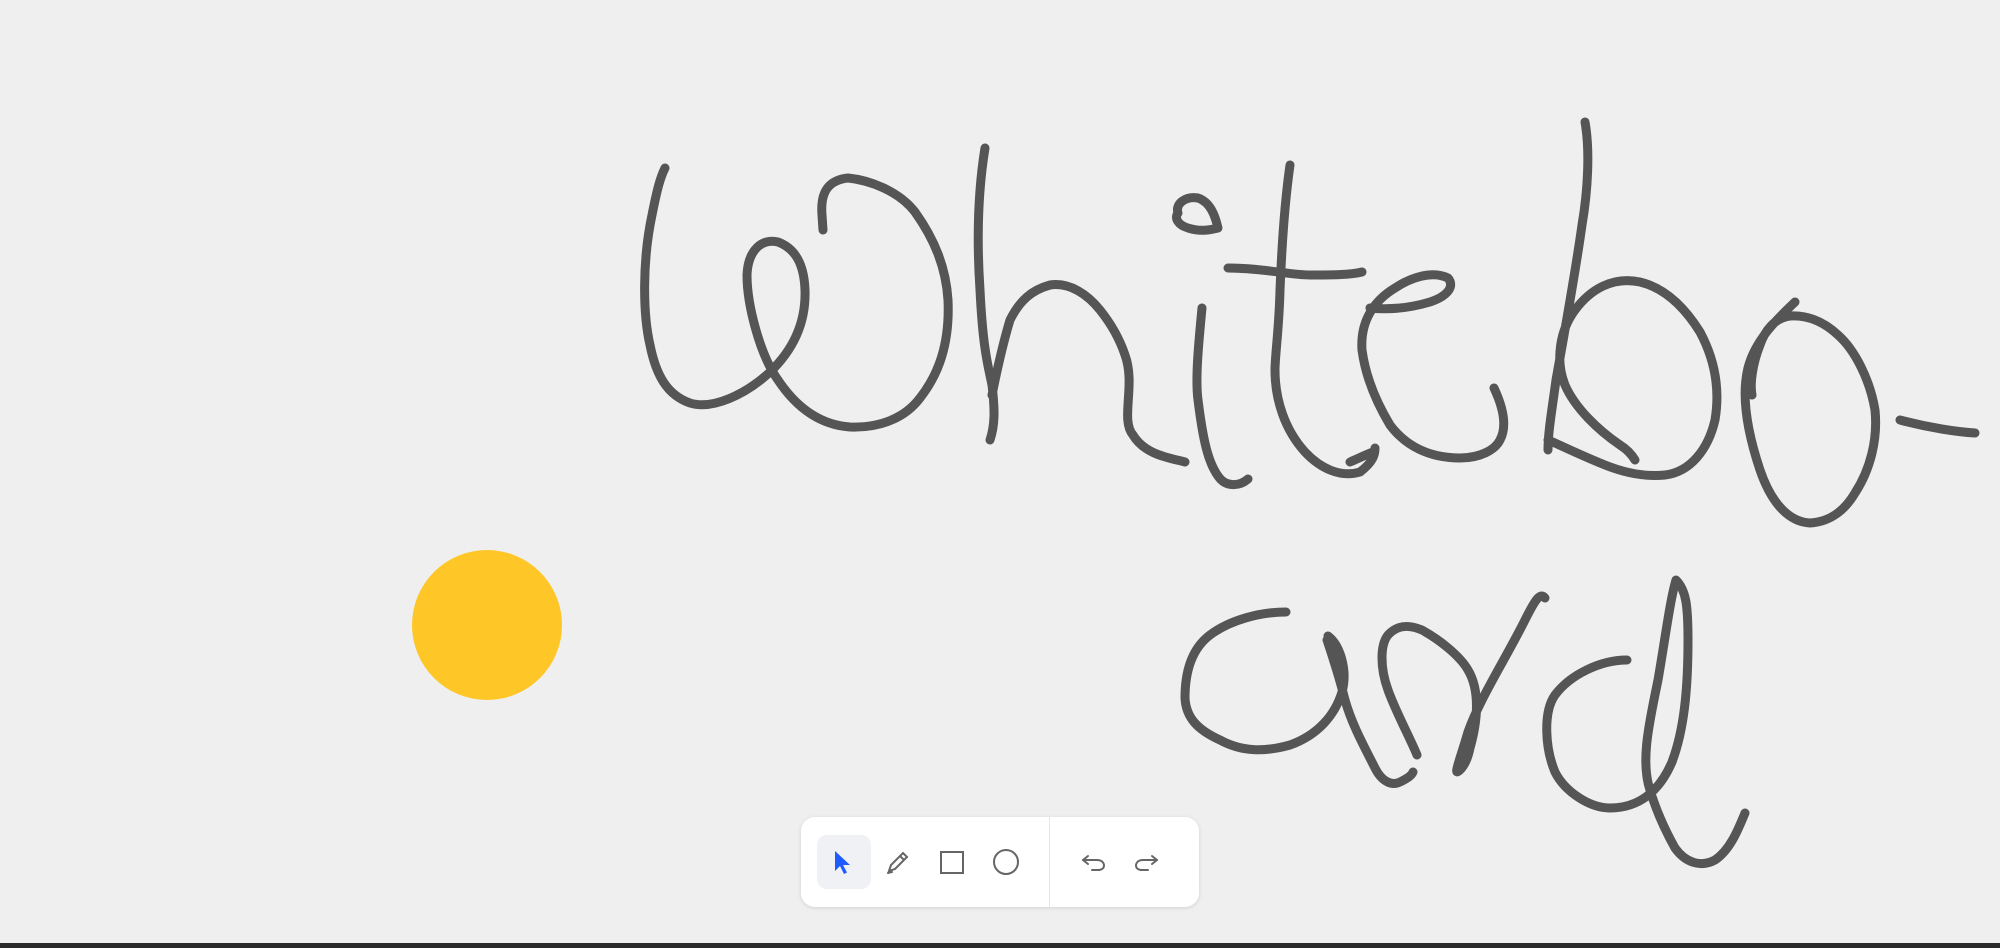 This screenshot has width=2000, height=948. What do you see at coordinates (1325, 319) in the screenshot?
I see `stroke-letter-t-stem` at bounding box center [1325, 319].